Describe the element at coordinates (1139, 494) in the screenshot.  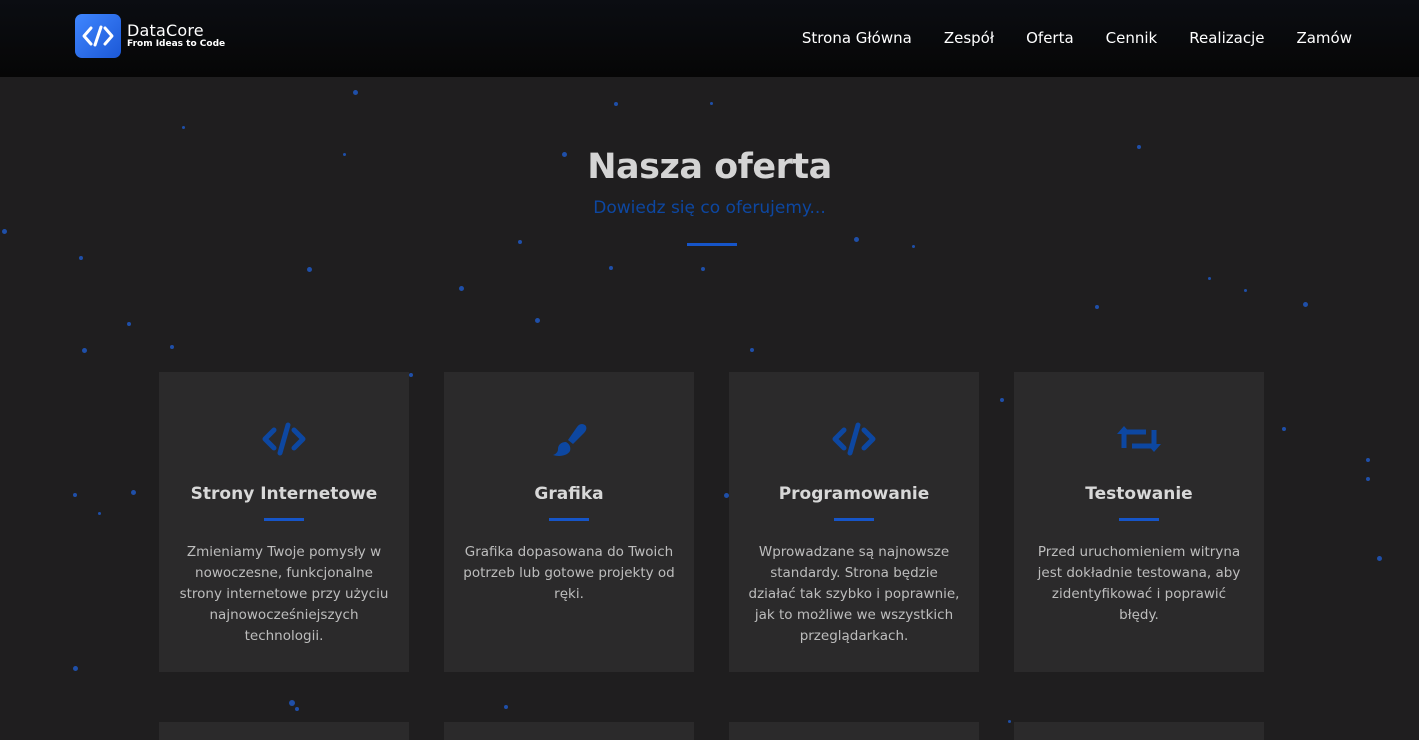
I see `card-title: Testowanie` at that location.